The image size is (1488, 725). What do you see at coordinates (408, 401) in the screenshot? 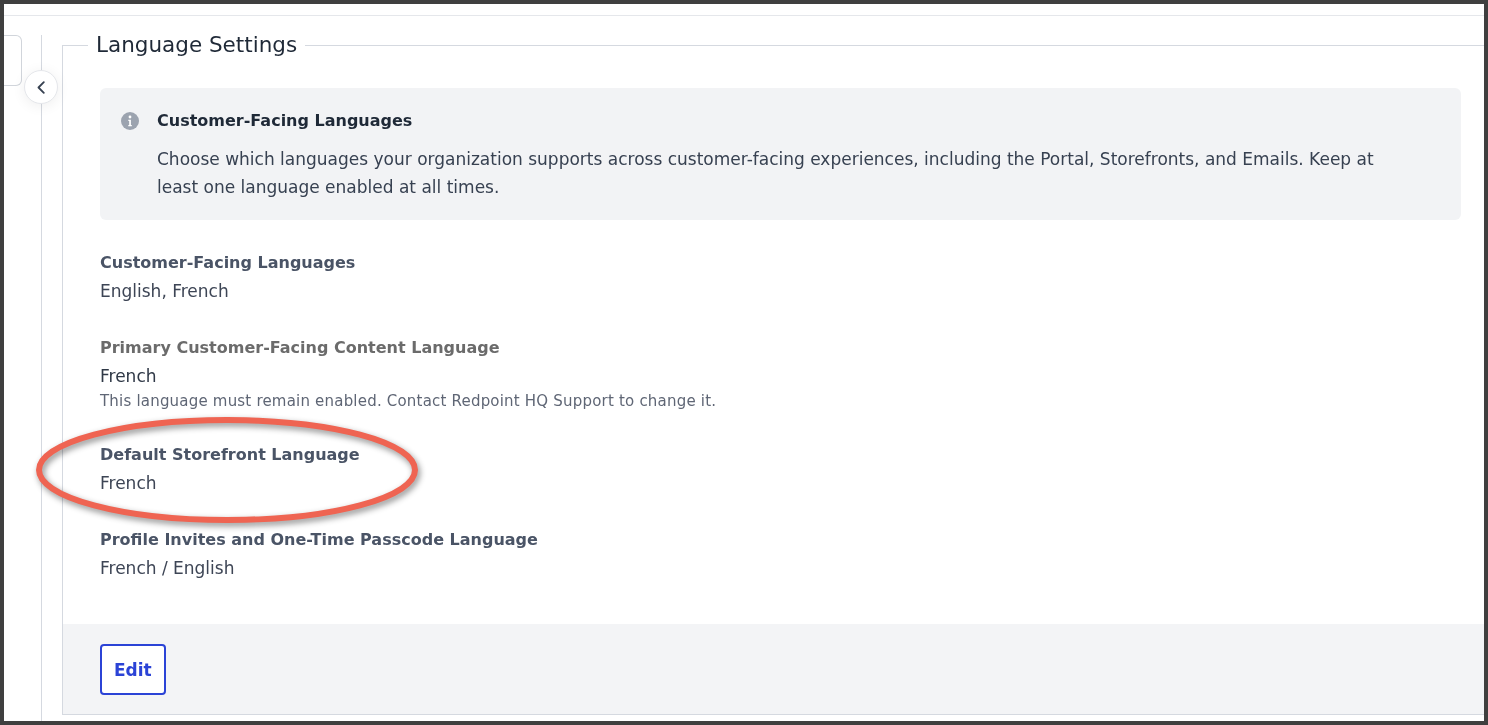
I see `field-note: This language must remain enabled. Contact Redpoint HQ Support to change it.` at bounding box center [408, 401].